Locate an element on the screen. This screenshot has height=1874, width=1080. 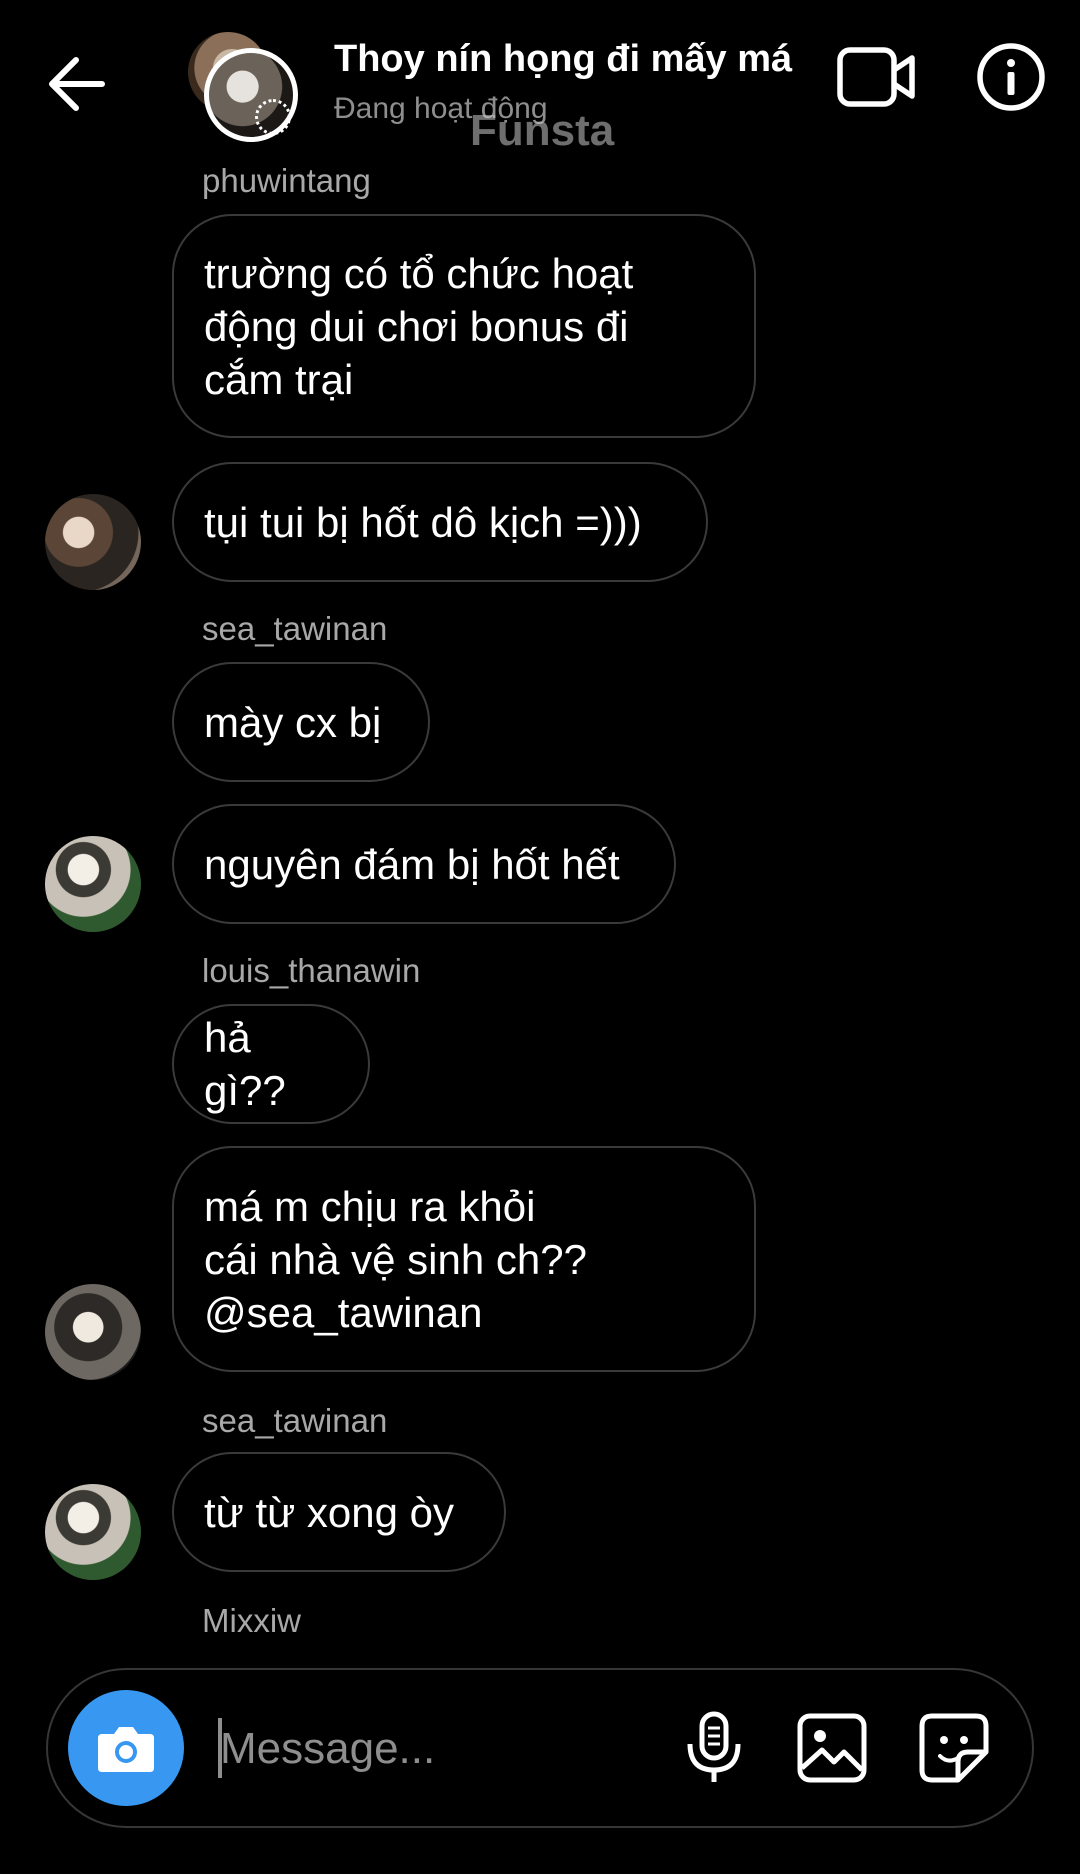
back-arrow-icon is located at coordinates (76, 84).